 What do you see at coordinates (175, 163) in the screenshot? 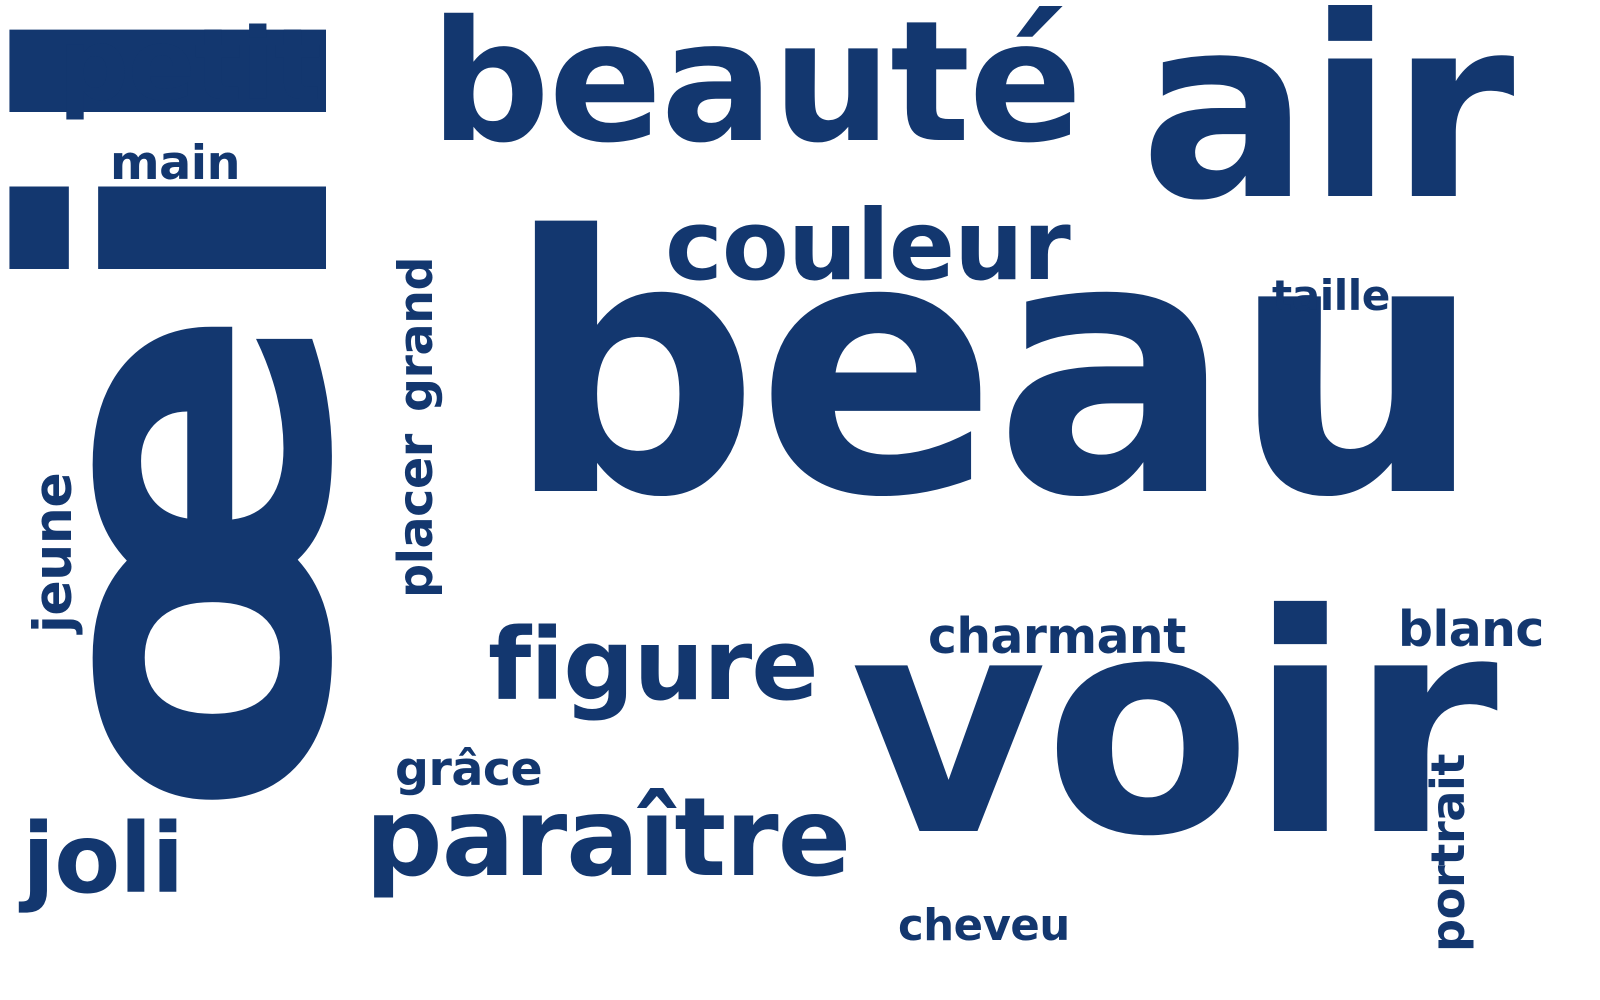
I see `word-main: main` at bounding box center [175, 163].